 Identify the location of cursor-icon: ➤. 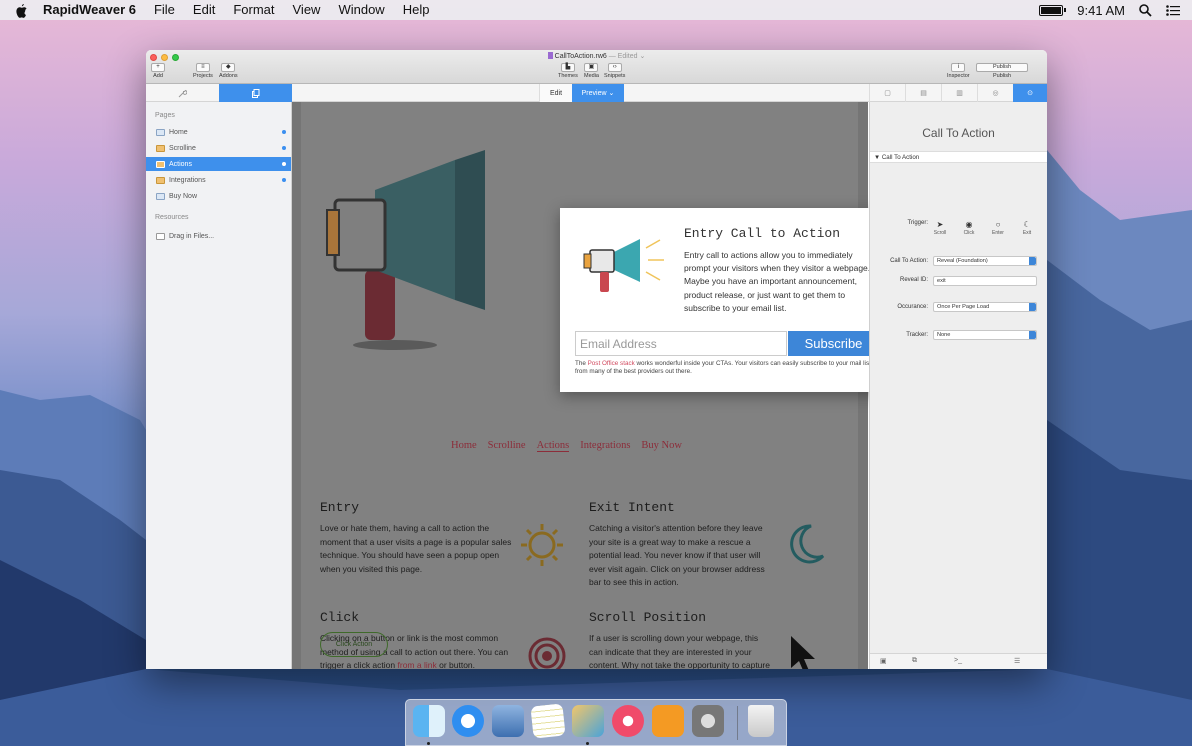
(940, 224).